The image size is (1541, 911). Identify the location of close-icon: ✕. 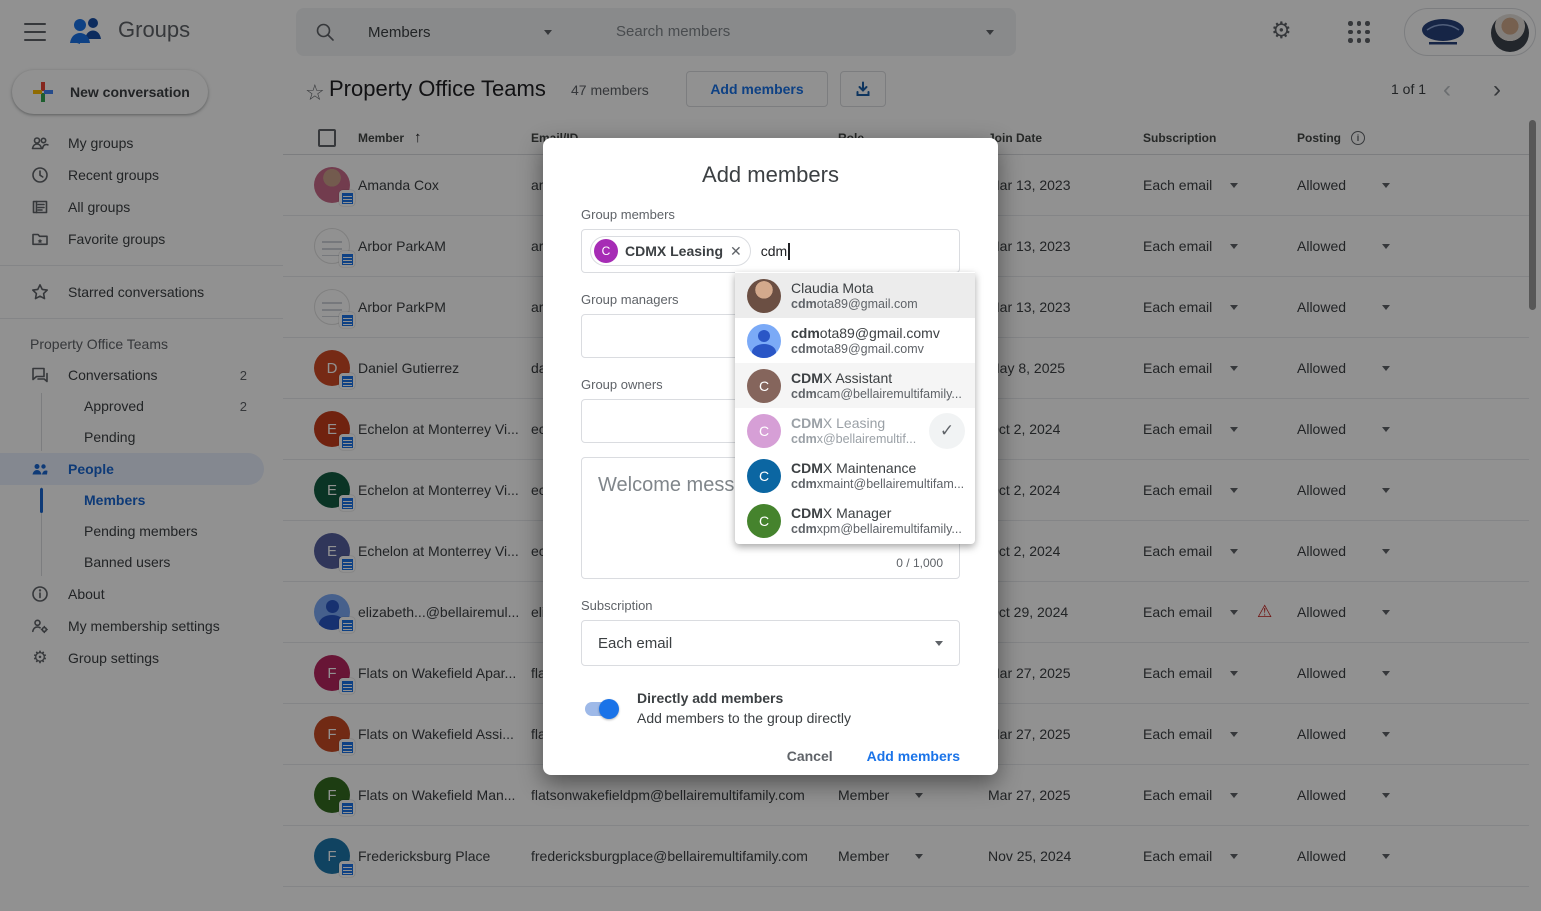
(736, 251).